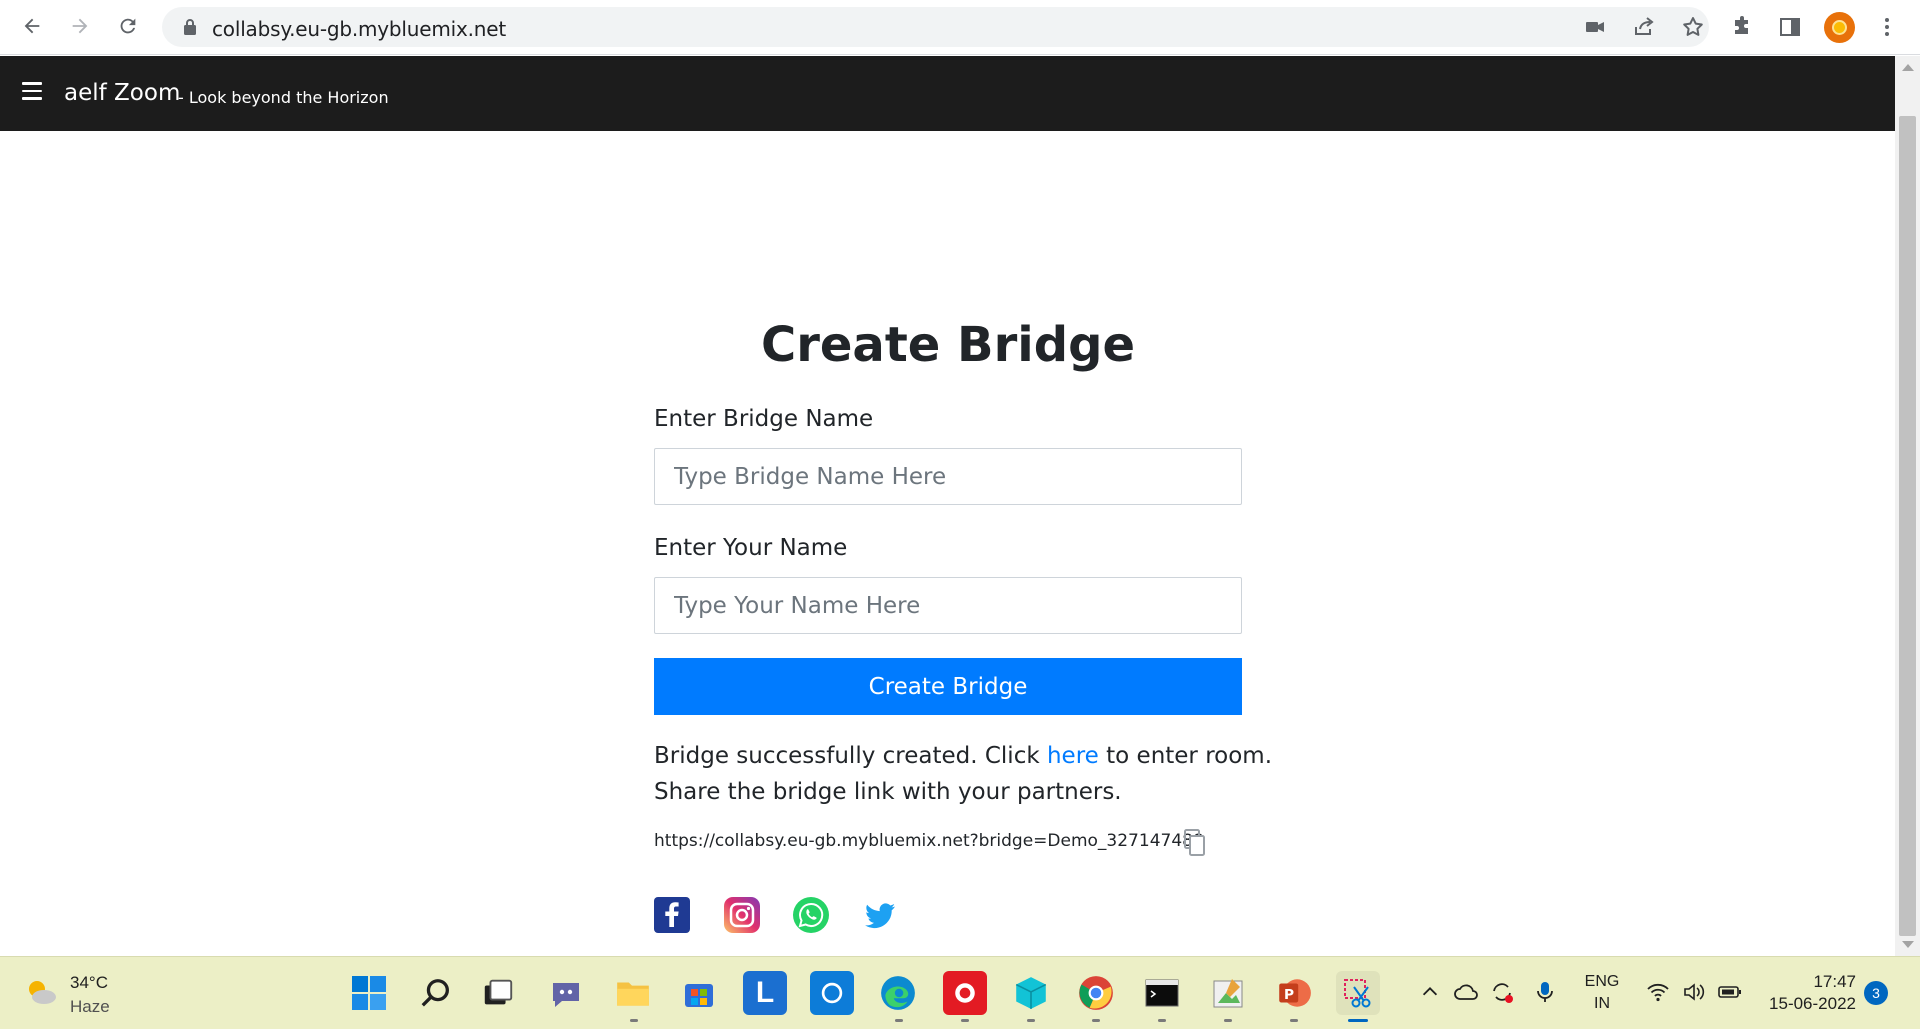  I want to click on powerpoint-icon: P, so click(1294, 993).